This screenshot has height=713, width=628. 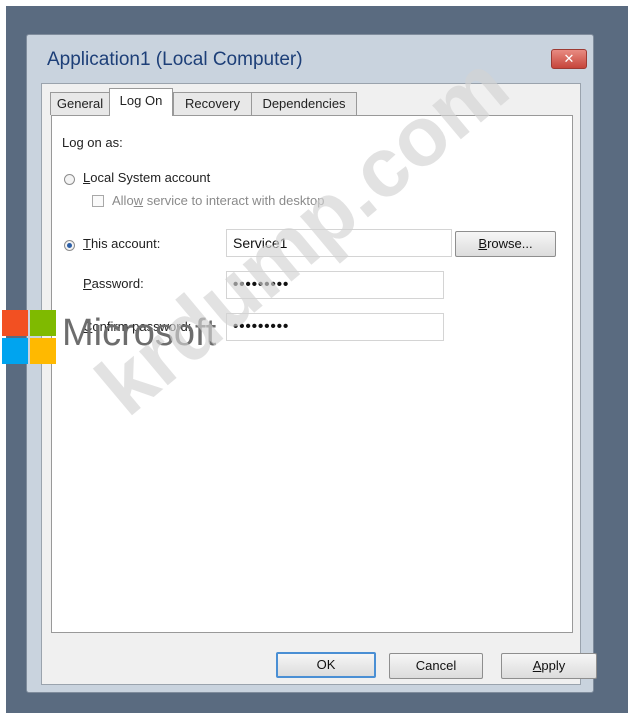 I want to click on window-title: Application1 (Local Computer), so click(x=175, y=59).